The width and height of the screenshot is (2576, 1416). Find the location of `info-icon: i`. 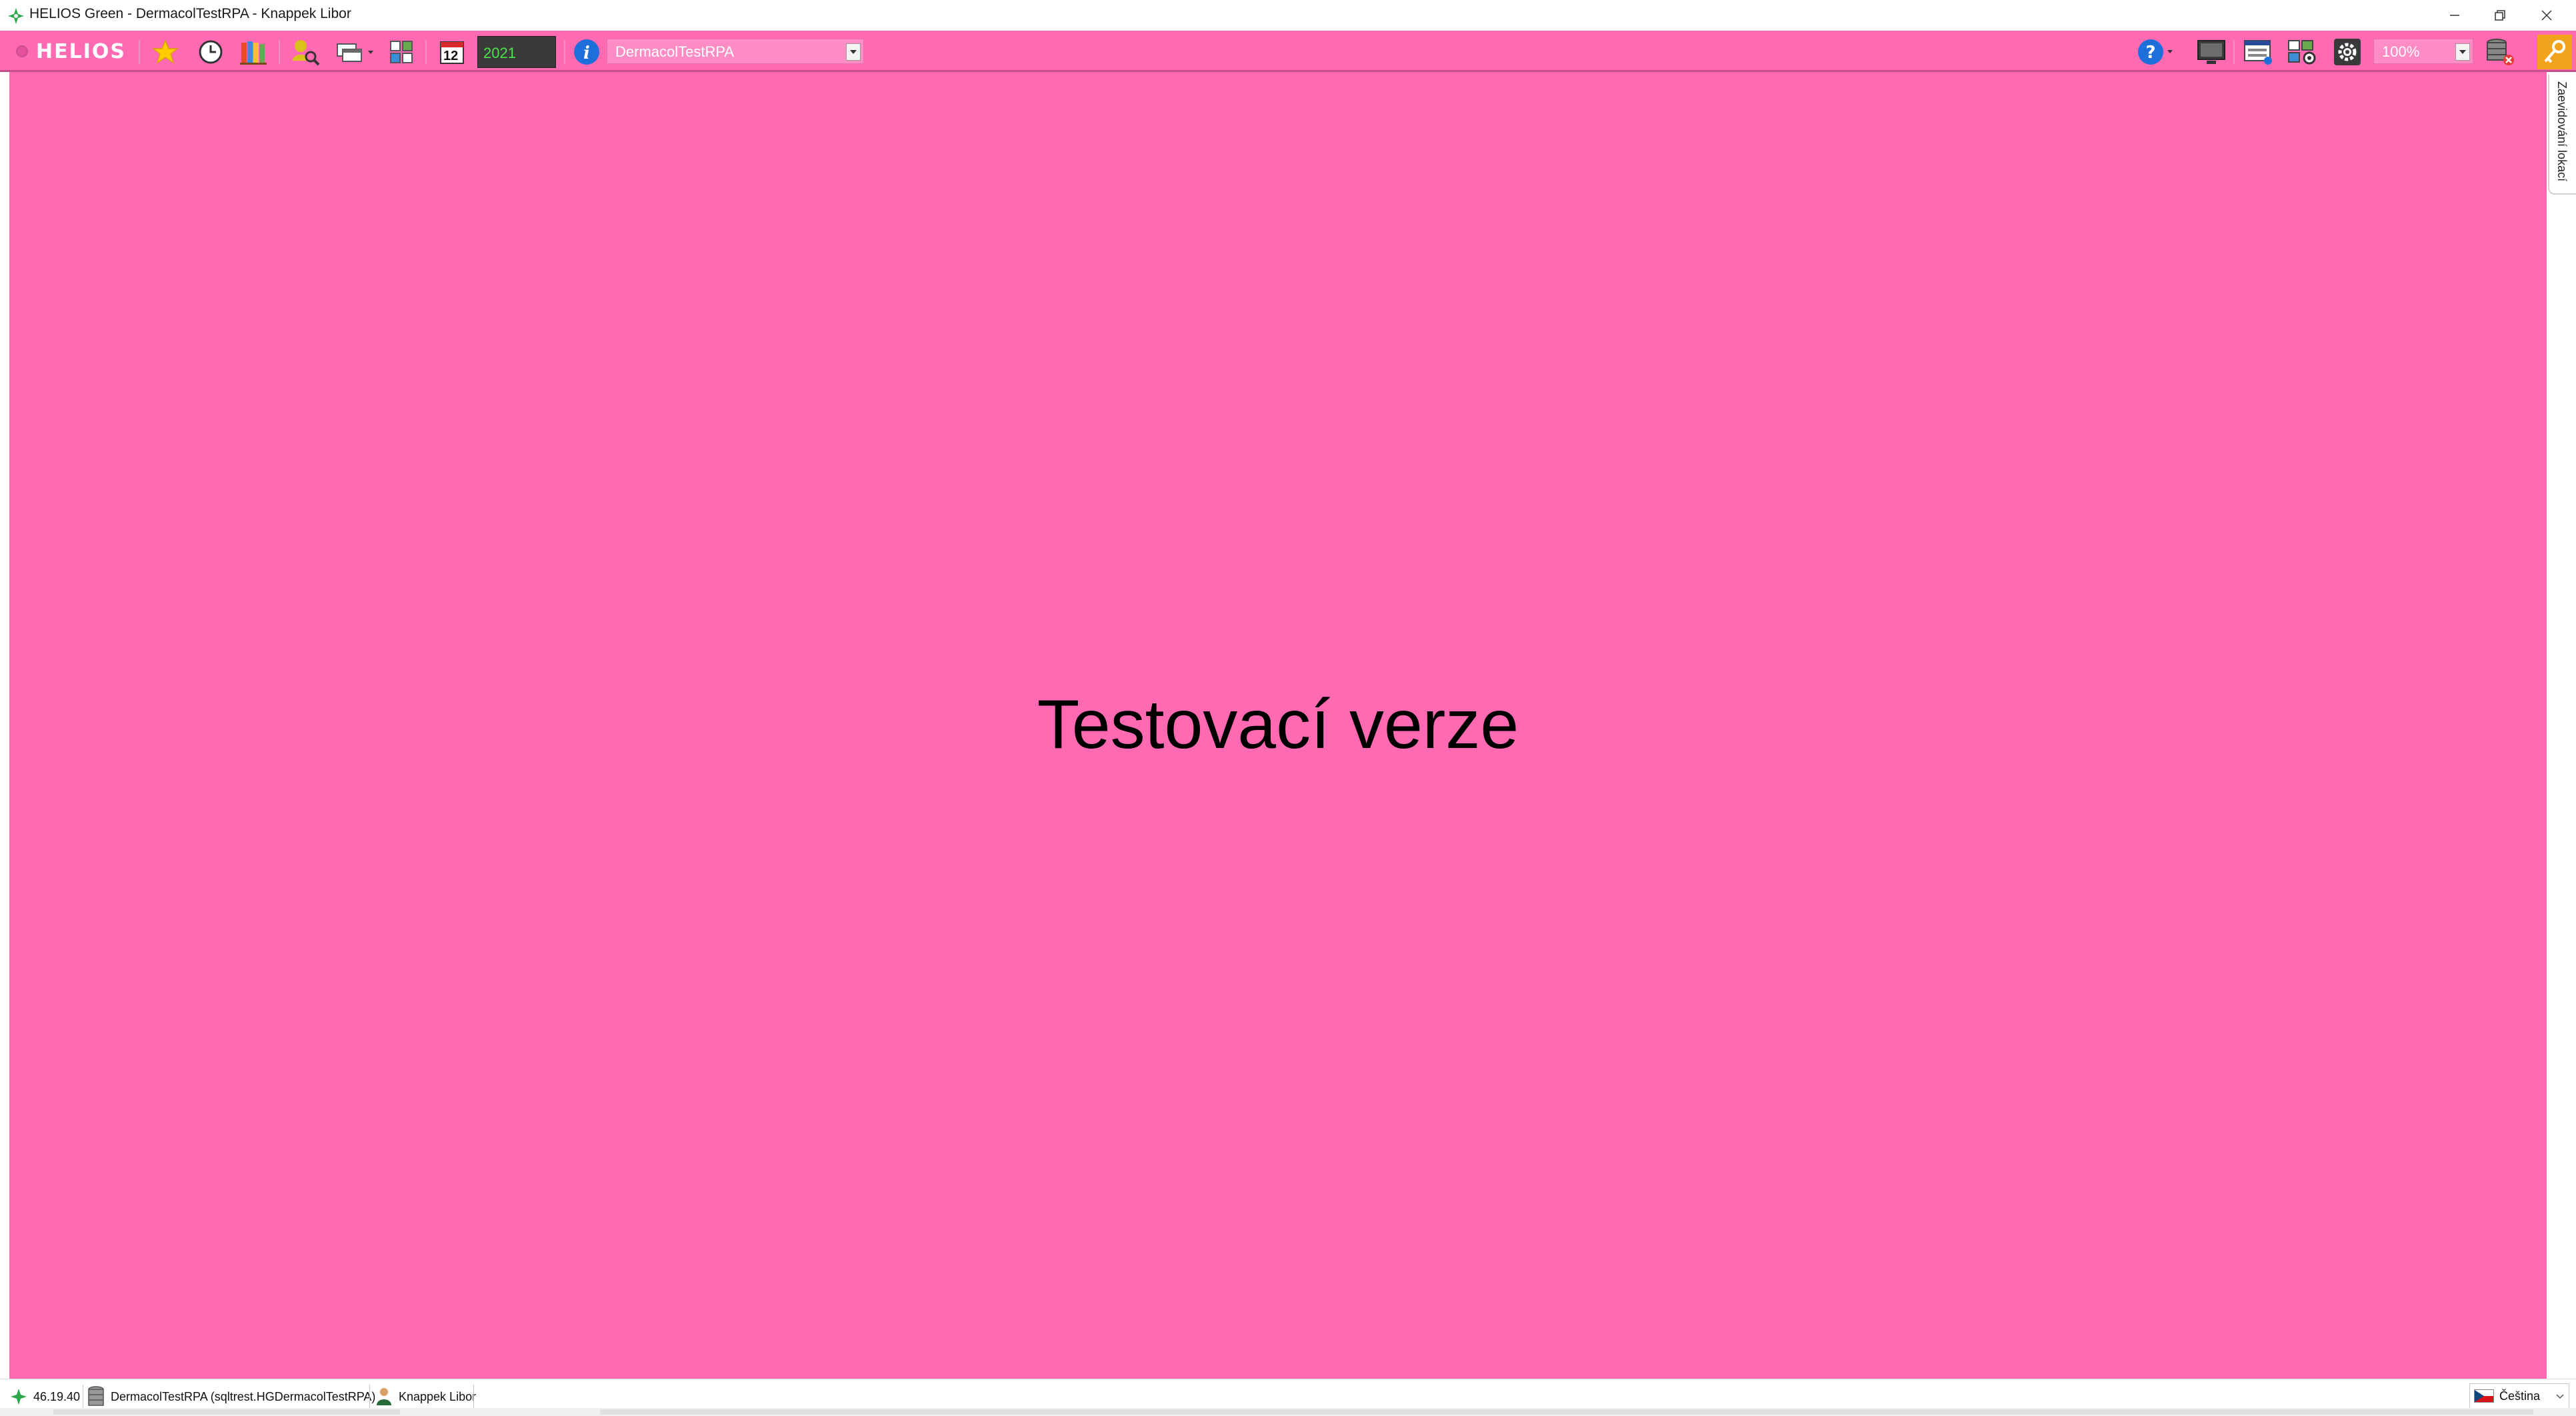

info-icon: i is located at coordinates (586, 52).